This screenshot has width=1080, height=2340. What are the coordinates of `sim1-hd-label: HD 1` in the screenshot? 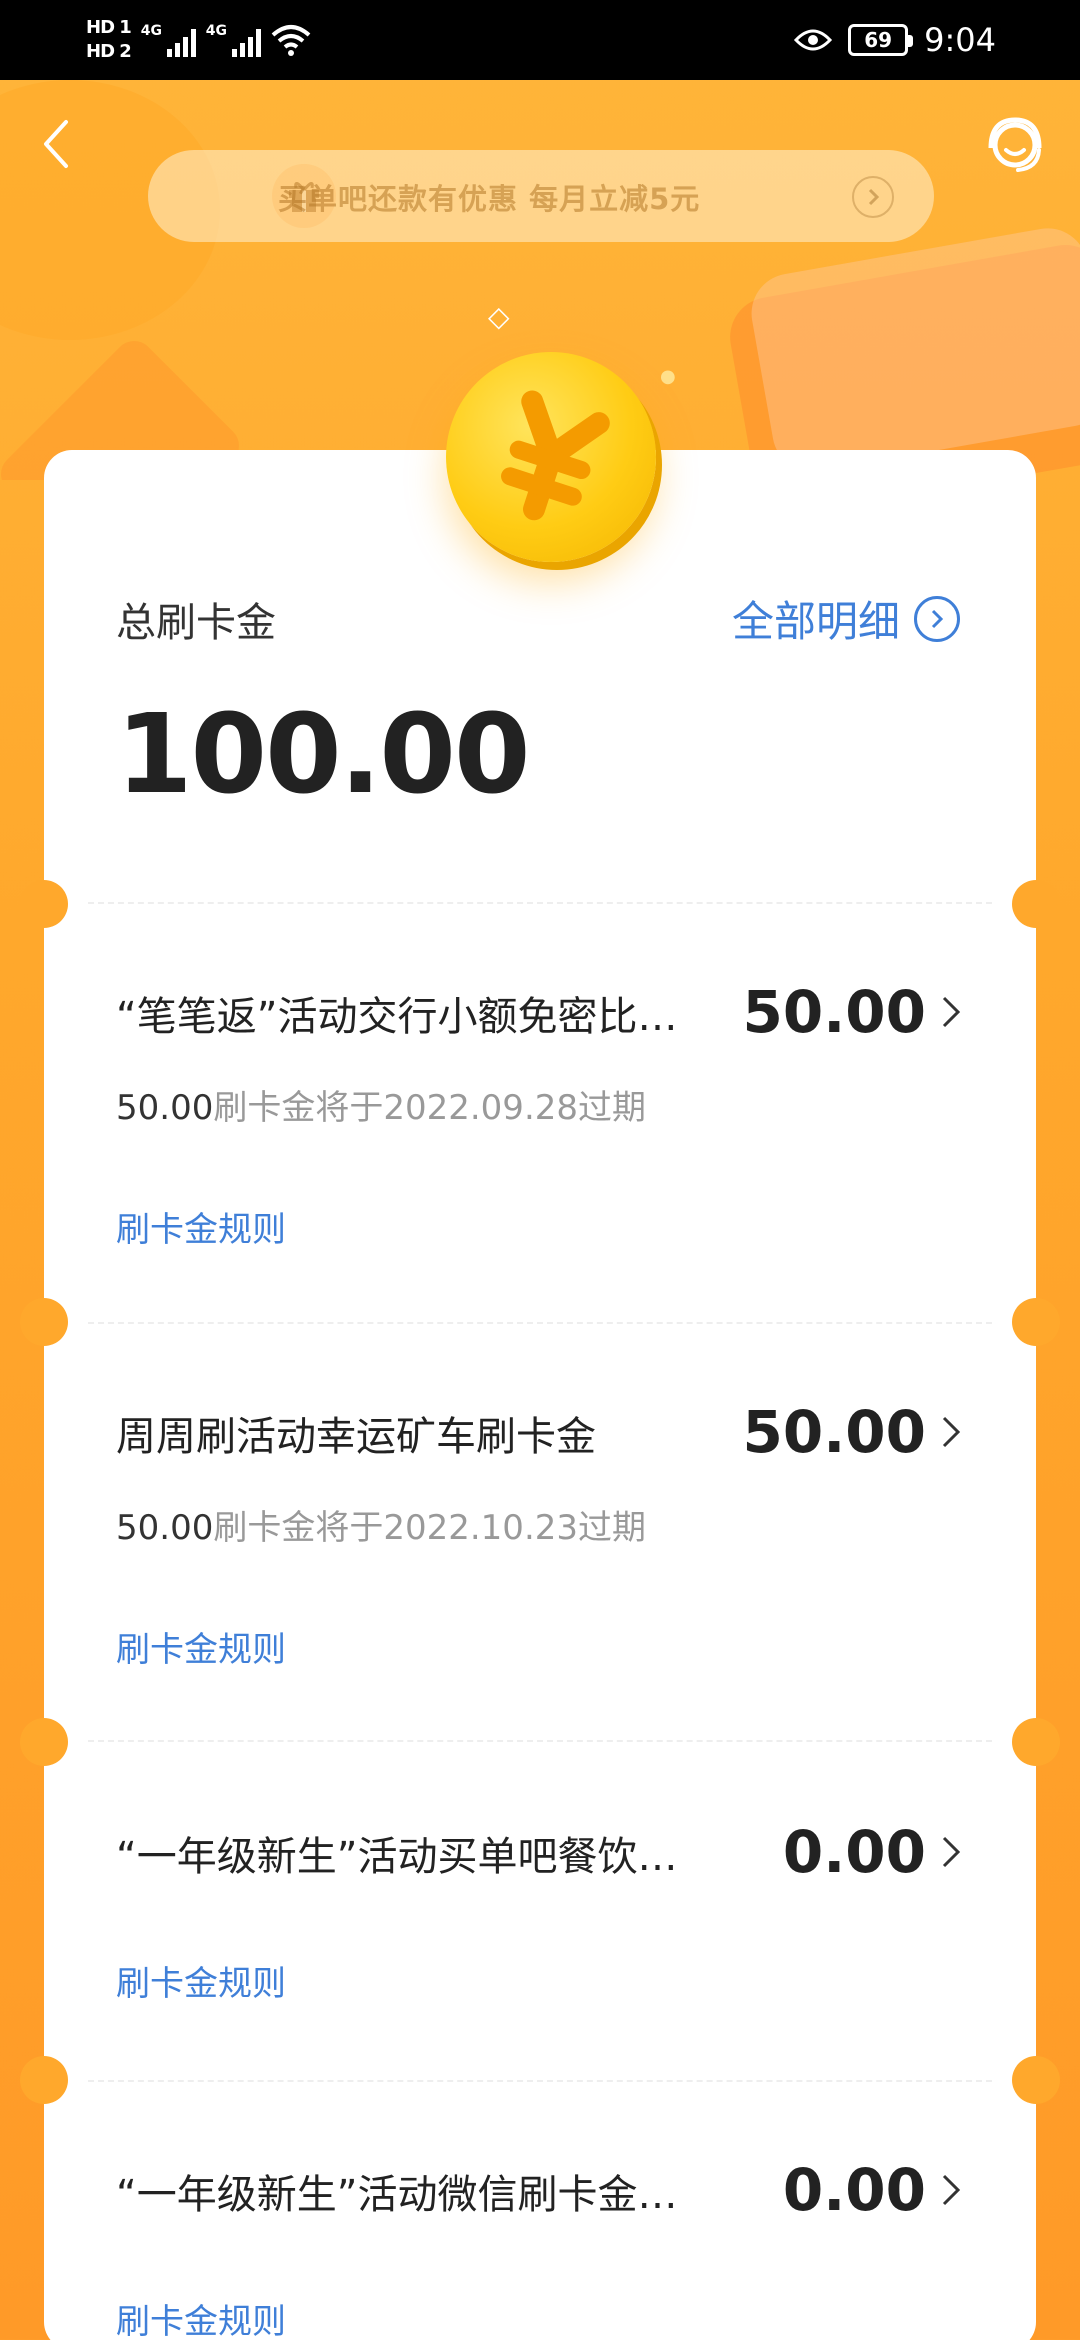 It's located at (109, 27).